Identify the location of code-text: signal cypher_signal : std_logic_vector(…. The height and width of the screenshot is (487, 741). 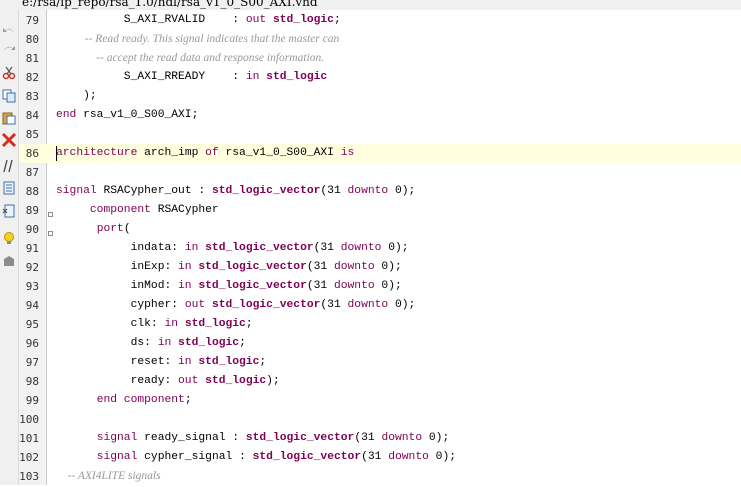
(256, 457).